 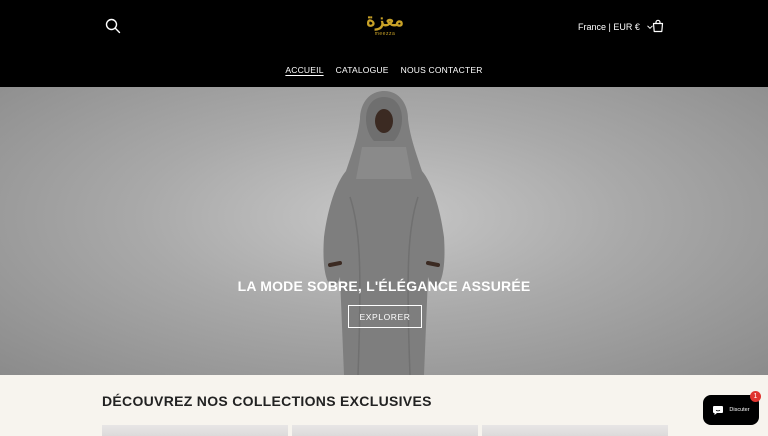 I want to click on collections-heading: DÉCOUVREZ NOS COLLECTIONS EXCLUSIVES, so click(x=267, y=401).